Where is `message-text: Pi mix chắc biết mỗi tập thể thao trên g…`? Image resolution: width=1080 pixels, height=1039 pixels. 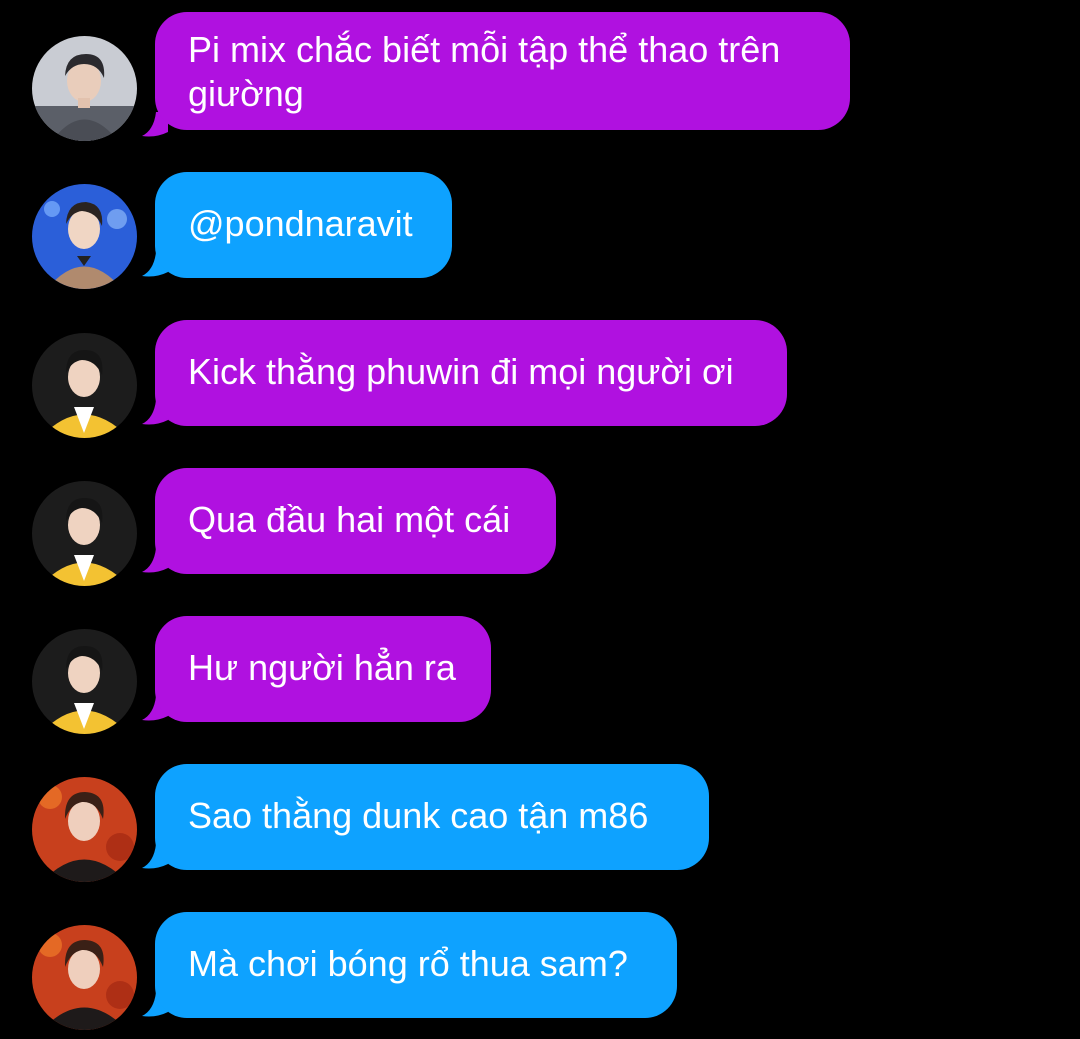
message-text: Pi mix chắc biết mỗi tập thể thao trên g… is located at coordinates (484, 71).